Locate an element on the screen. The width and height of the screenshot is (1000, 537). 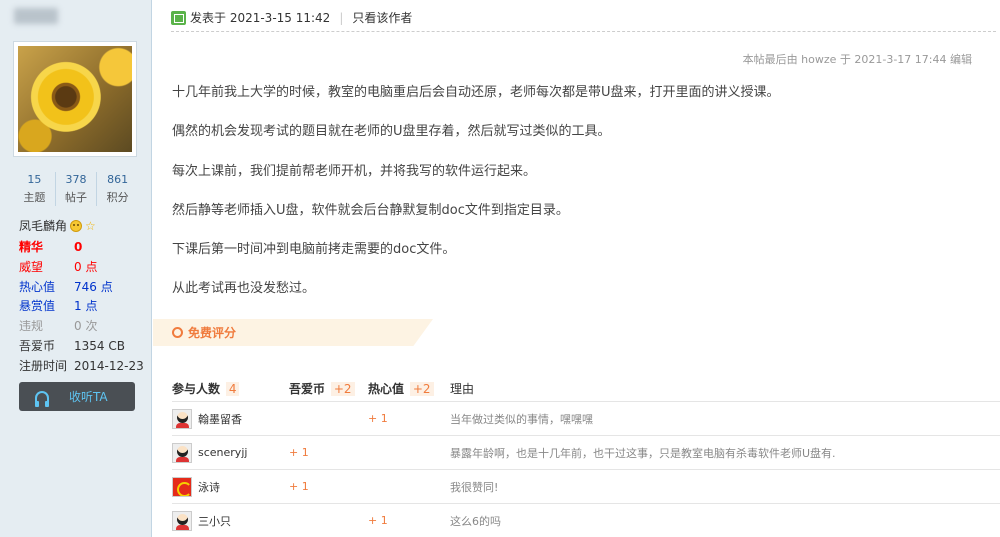
author-avatar is located at coordinates (75, 99).